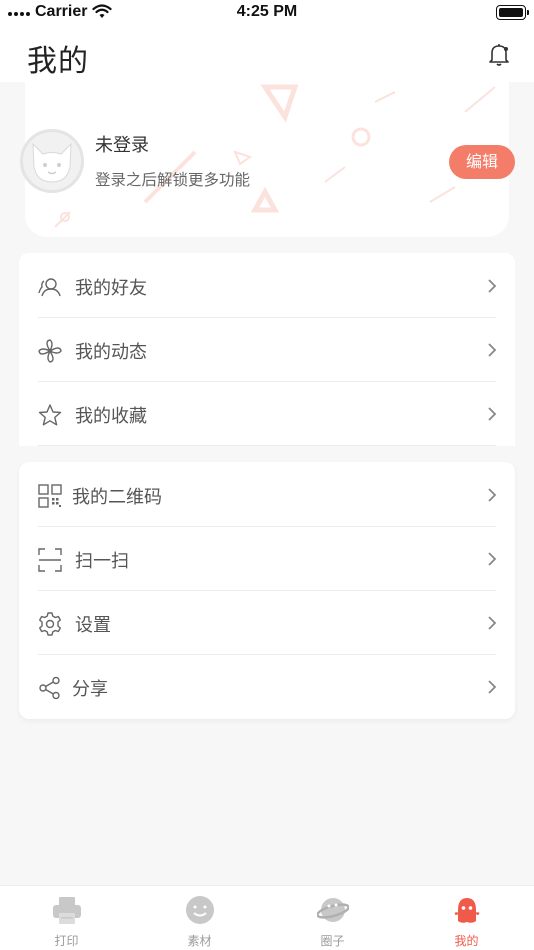 The width and height of the screenshot is (534, 950). Describe the element at coordinates (67, 910) in the screenshot. I see `printer-icon` at that location.